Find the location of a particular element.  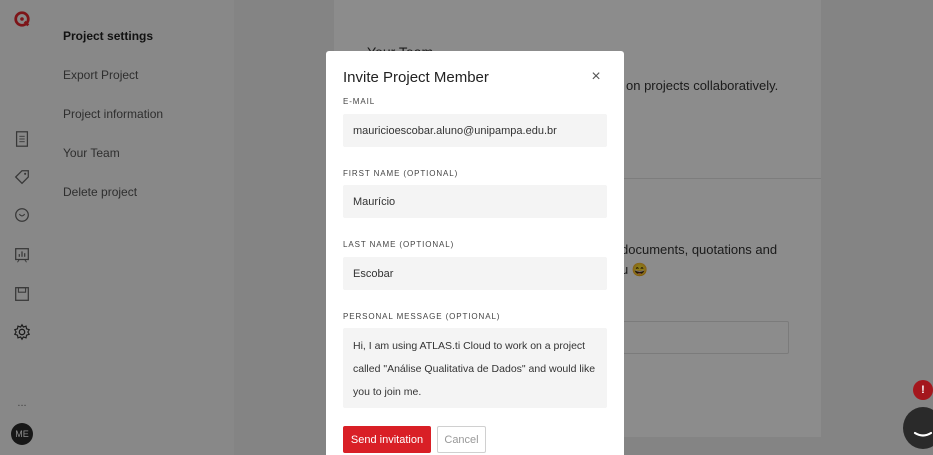

email-label: E-MAIL is located at coordinates (359, 101).